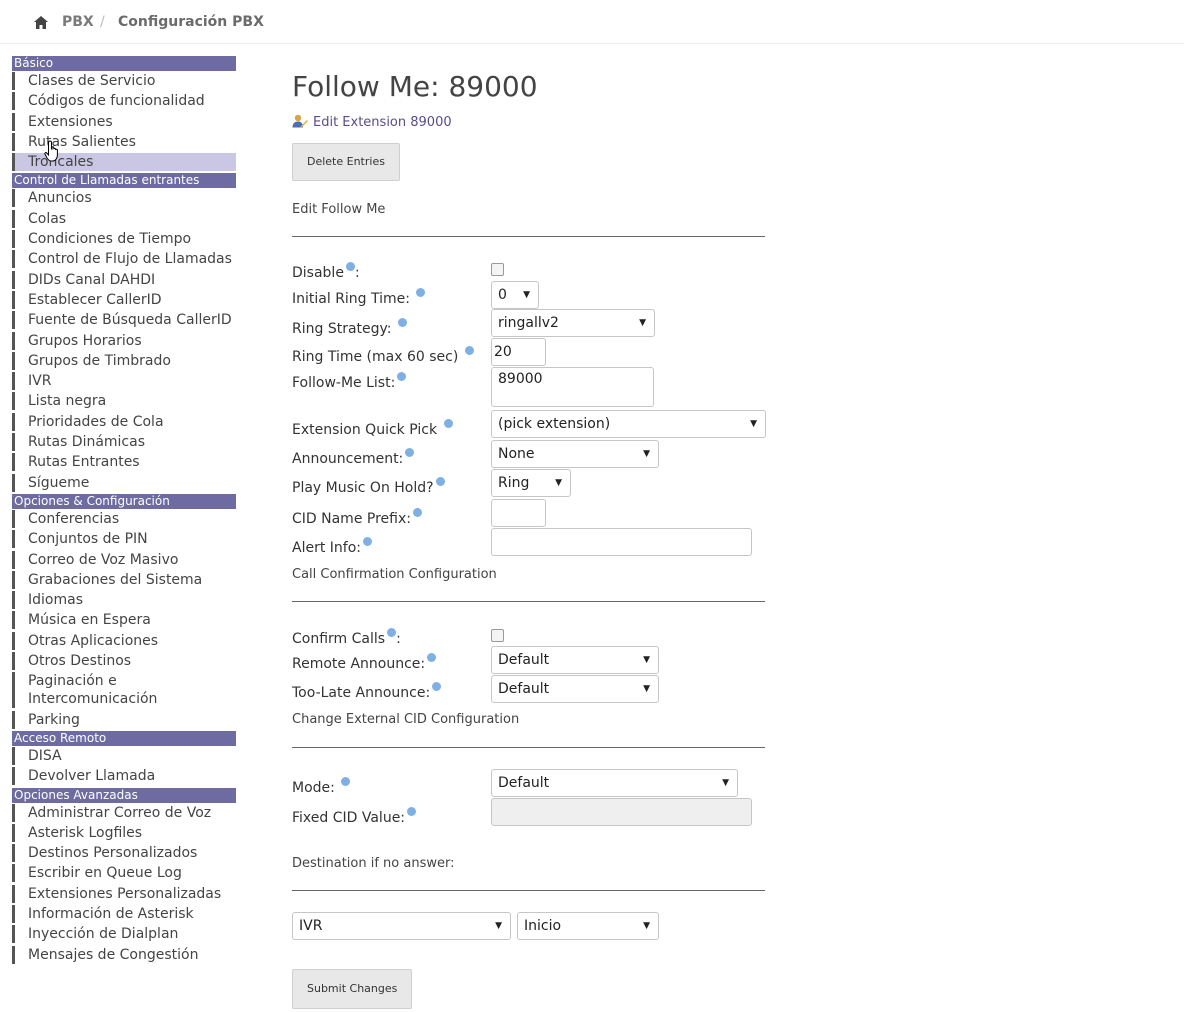 The height and width of the screenshot is (1012, 1184). What do you see at coordinates (614, 783) in the screenshot?
I see `mode-select: Default ▼` at bounding box center [614, 783].